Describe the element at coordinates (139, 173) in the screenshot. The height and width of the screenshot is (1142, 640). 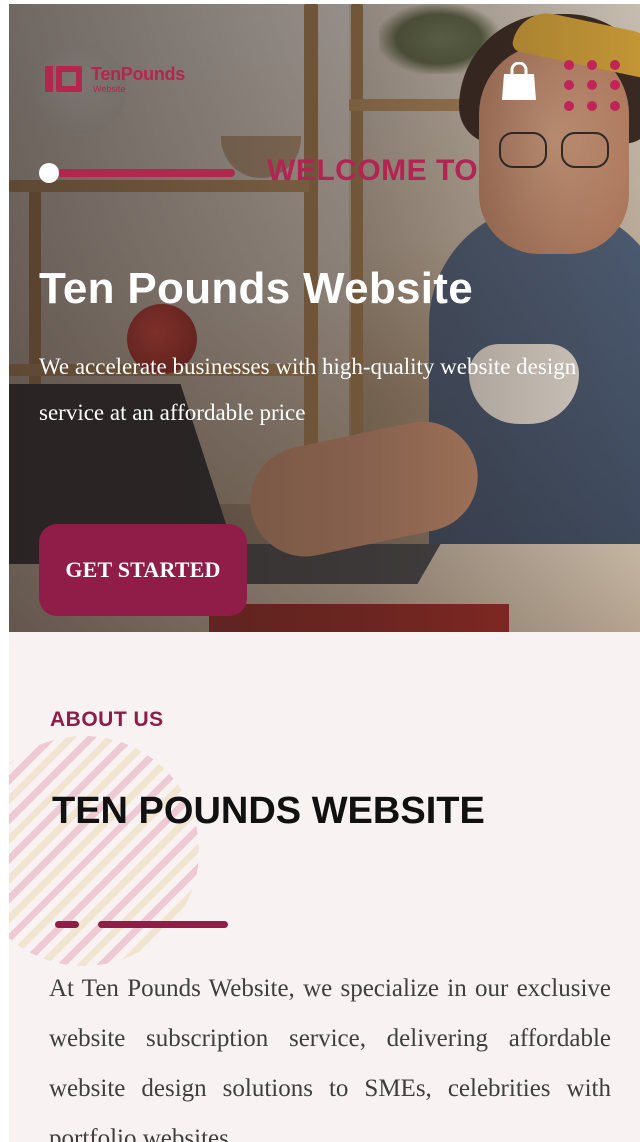
I see `welcome-decorative-line` at that location.